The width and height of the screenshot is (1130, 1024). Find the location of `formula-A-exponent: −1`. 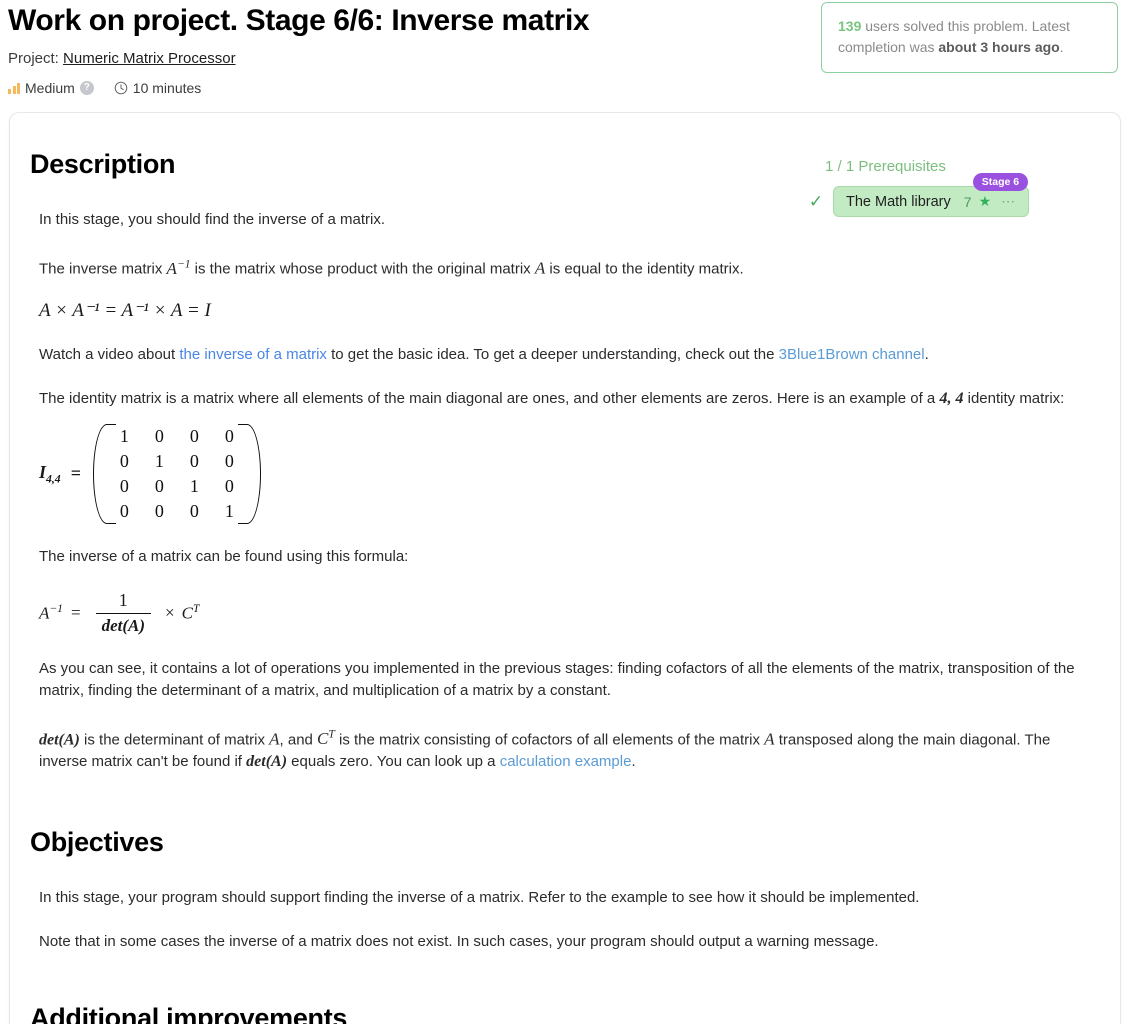

formula-A-exponent: −1 is located at coordinates (56, 608).